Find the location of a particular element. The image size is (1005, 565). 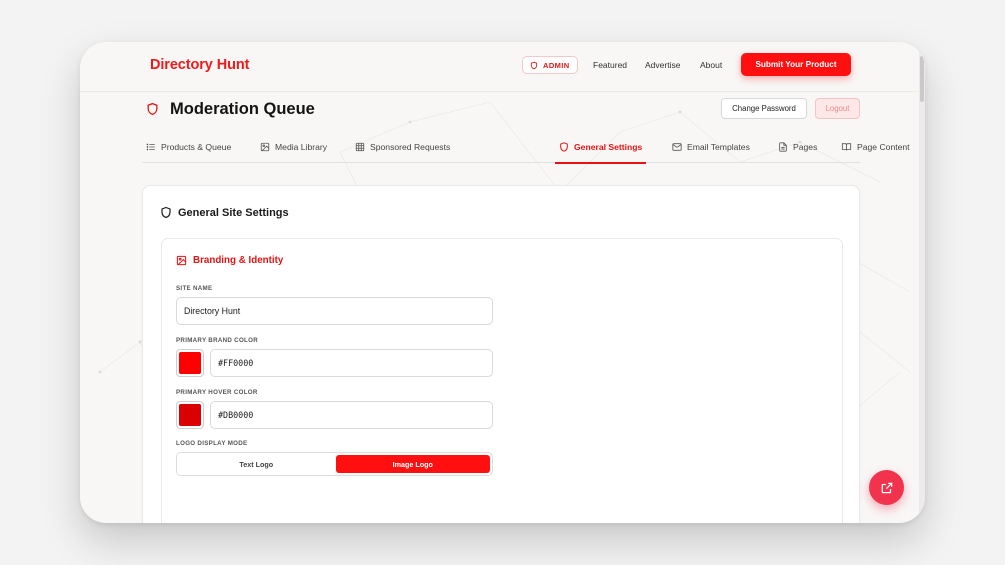

card-title-text: General Site Settings is located at coordinates (233, 212).